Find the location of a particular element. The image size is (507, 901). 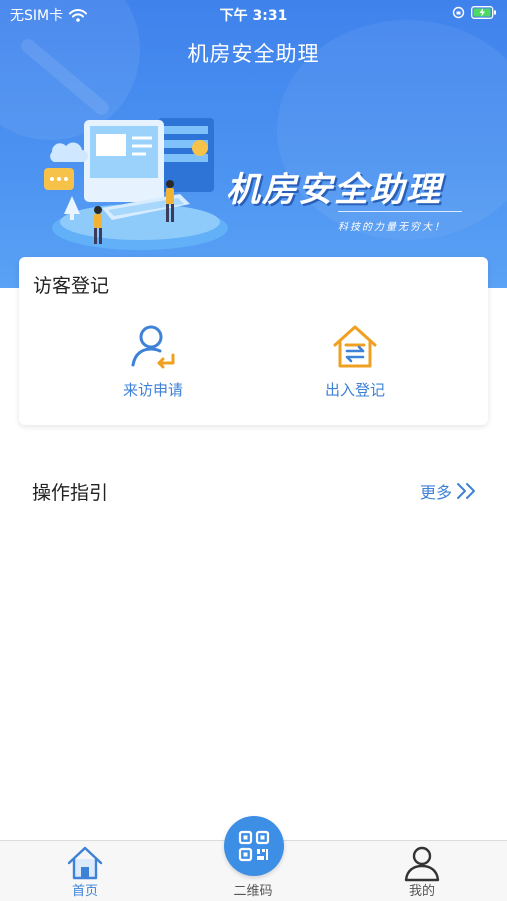

qr-code-icon is located at coordinates (254, 846).